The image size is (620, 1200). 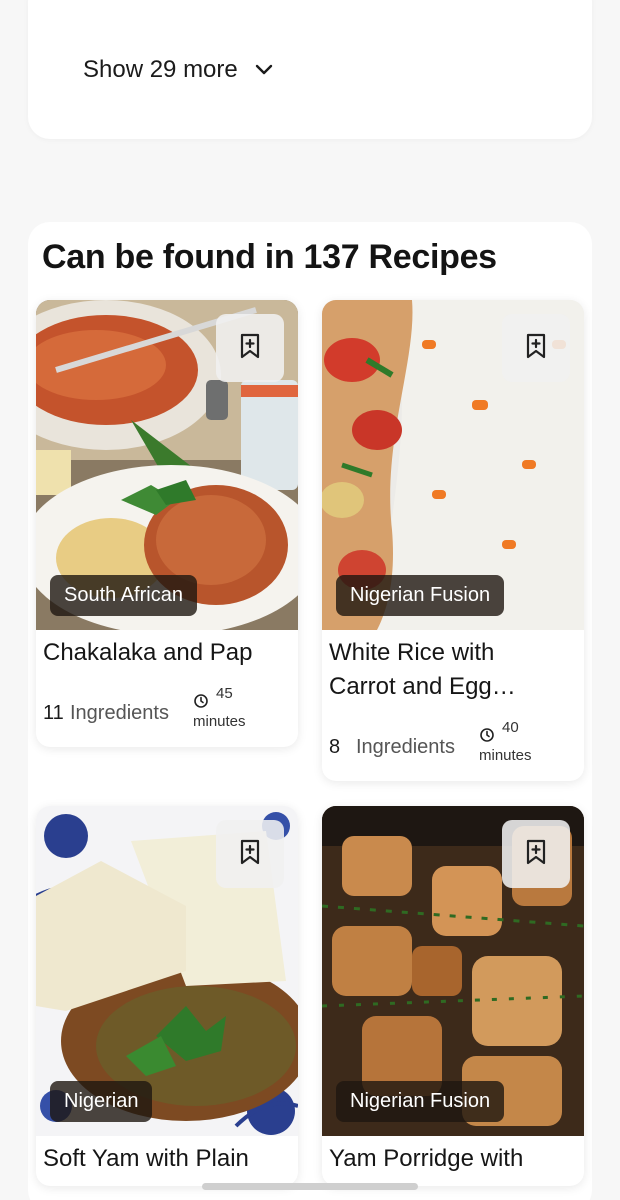 I want to click on show-more-label: Show 29 more, so click(x=160, y=69).